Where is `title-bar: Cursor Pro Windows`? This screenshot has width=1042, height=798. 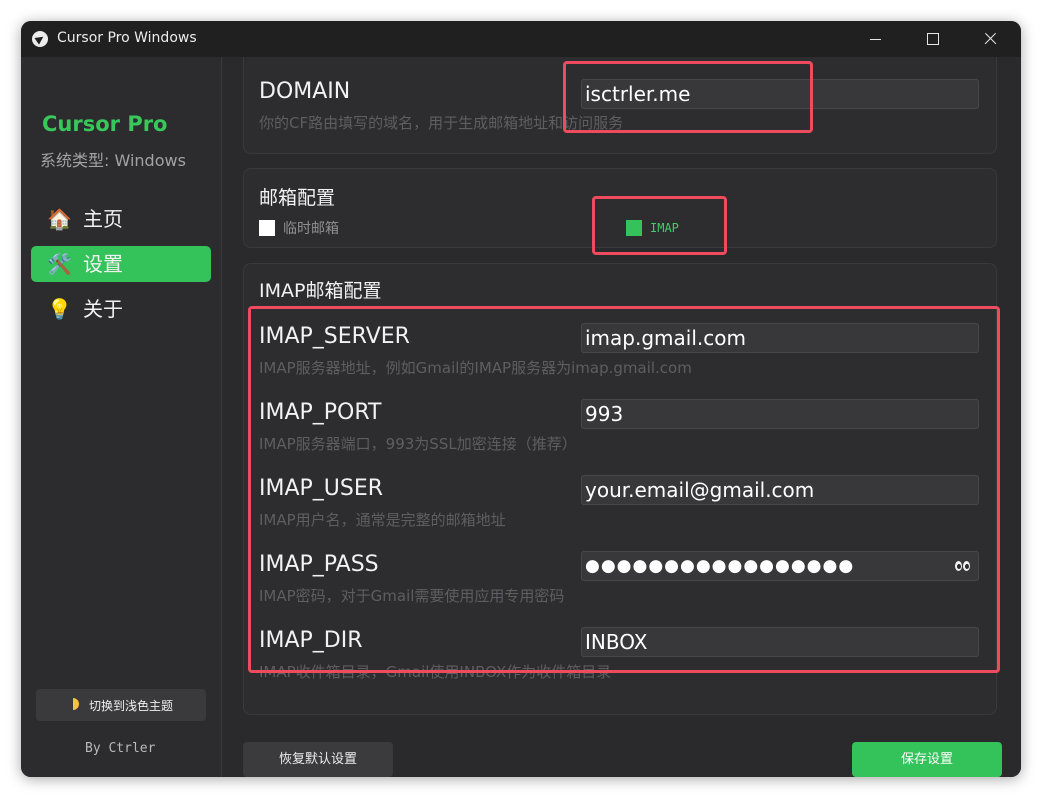 title-bar: Cursor Pro Windows is located at coordinates (521, 39).